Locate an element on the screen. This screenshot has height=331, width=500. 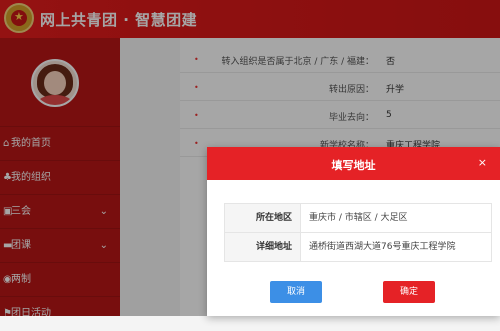
region-value: 重庆市 / 市辖区 / 大足区 is located at coordinates (358, 218).